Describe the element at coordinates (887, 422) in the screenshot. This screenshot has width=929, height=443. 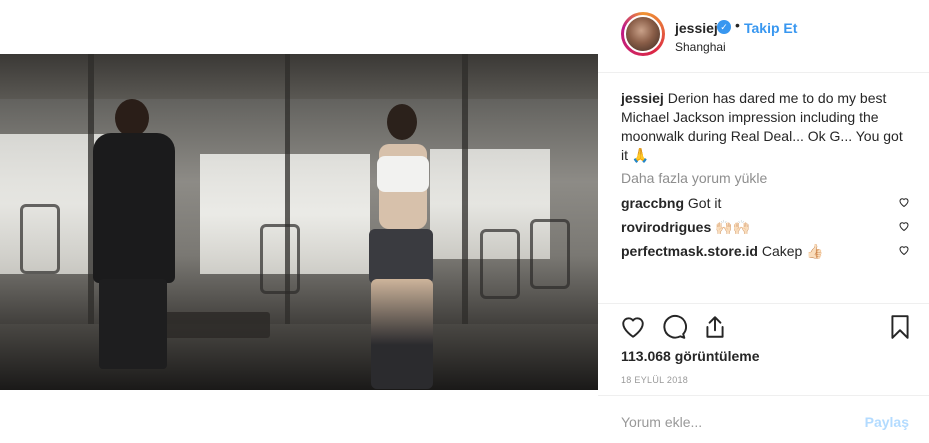
I see `post-comment-button: Paylaş` at that location.